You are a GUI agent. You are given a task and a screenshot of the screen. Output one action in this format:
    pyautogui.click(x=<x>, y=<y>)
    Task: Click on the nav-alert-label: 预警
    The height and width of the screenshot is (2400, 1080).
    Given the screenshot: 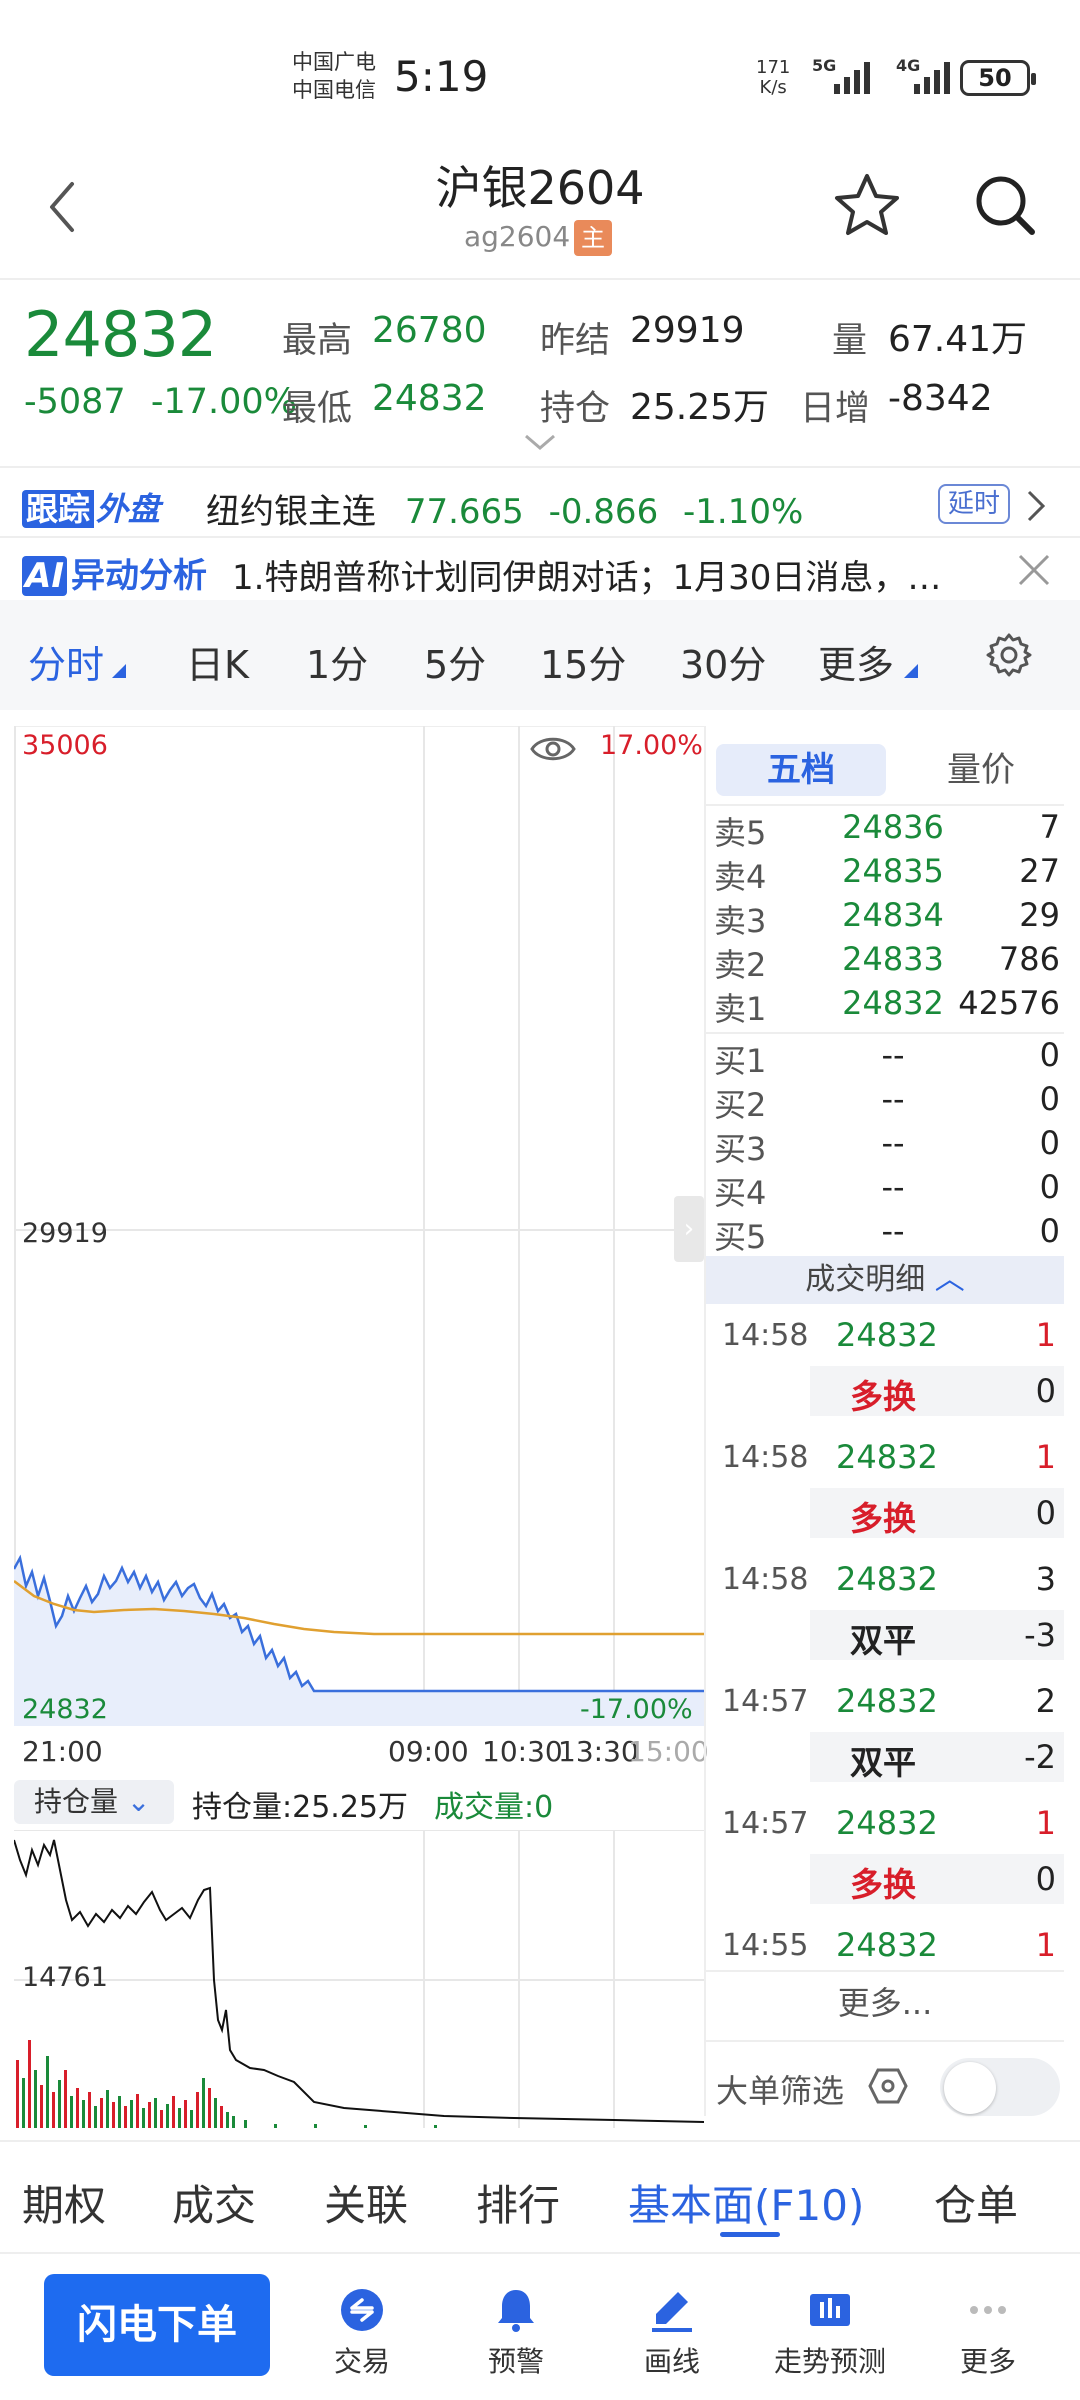 What is the action you would take?
    pyautogui.click(x=515, y=2361)
    